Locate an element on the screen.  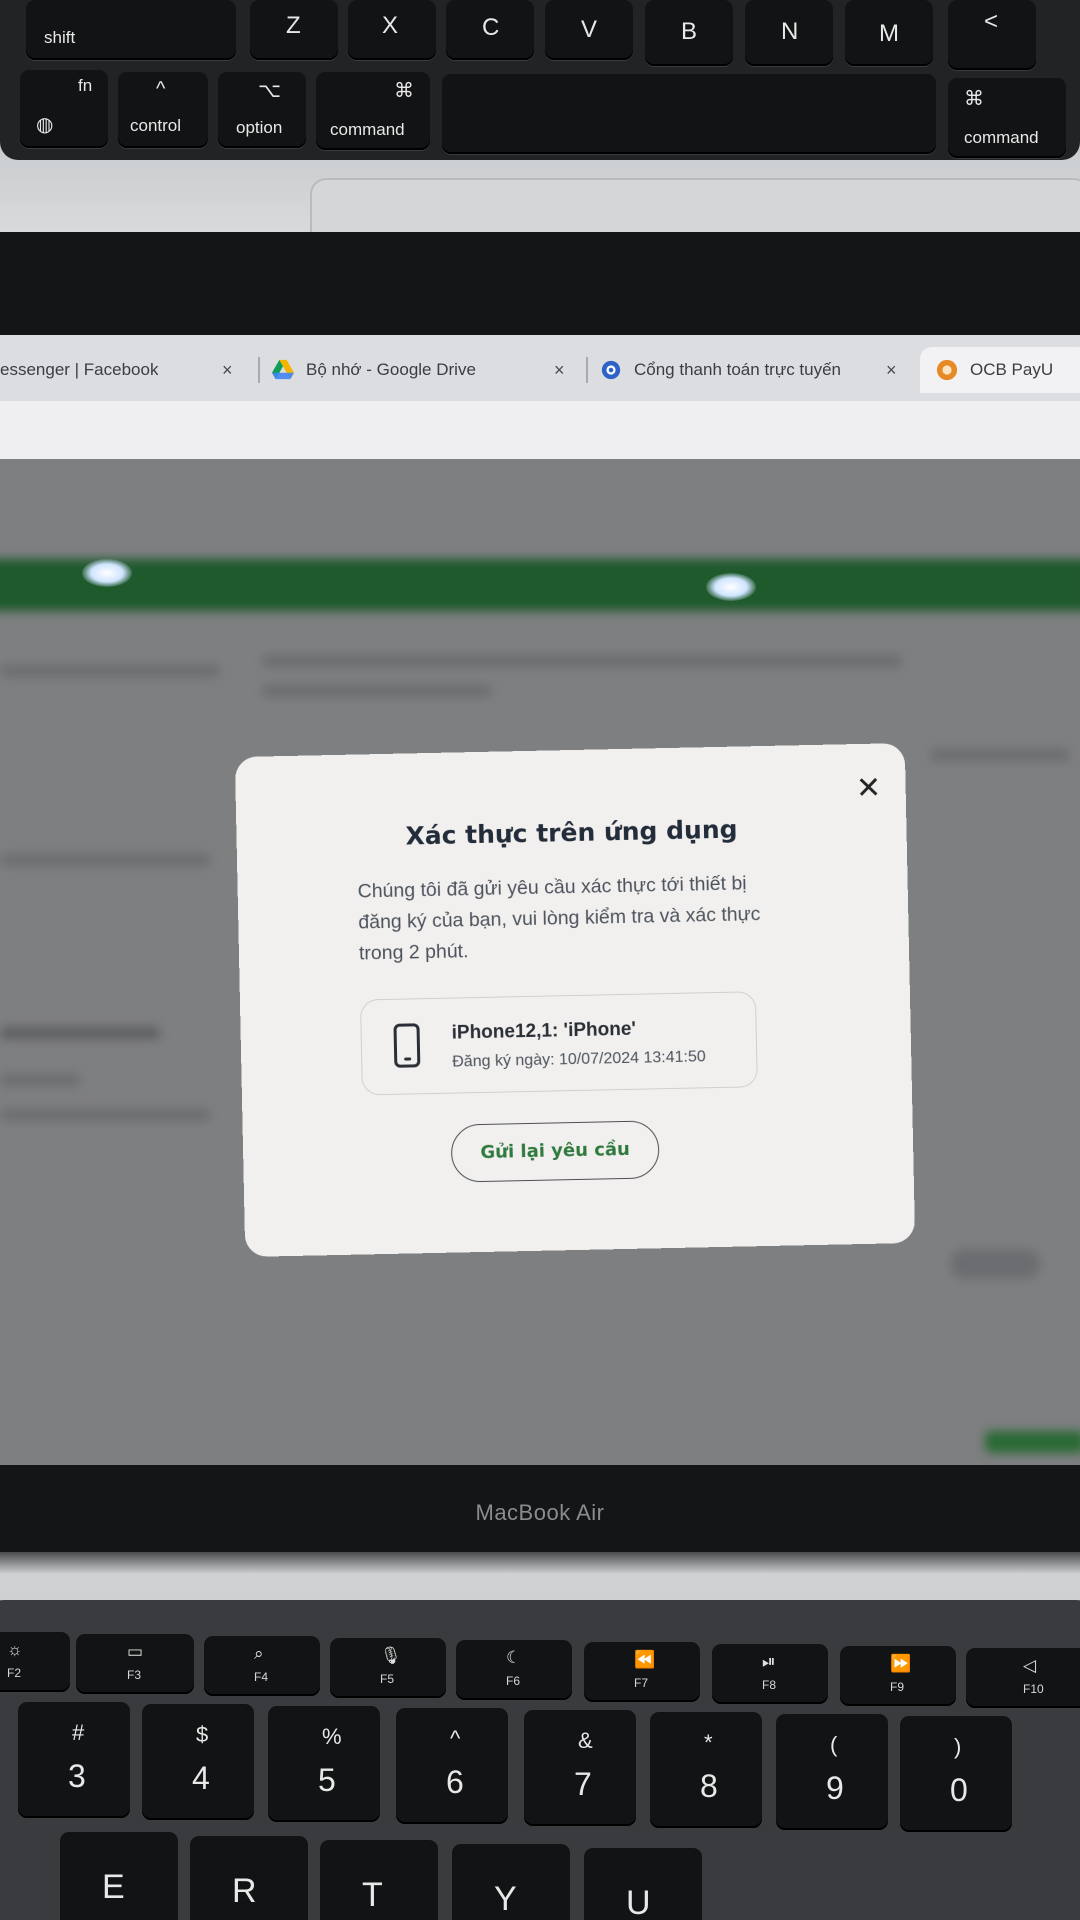
tab-ocb-payu: OCB PayU is located at coordinates (1000, 370).